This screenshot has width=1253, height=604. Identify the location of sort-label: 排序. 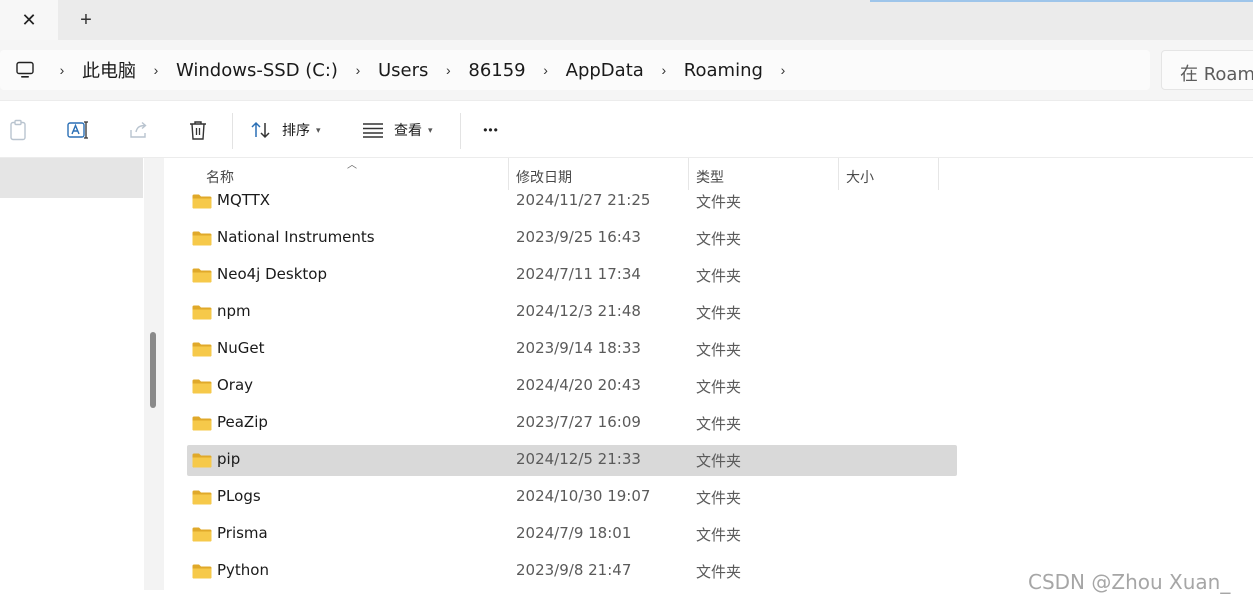
(296, 131).